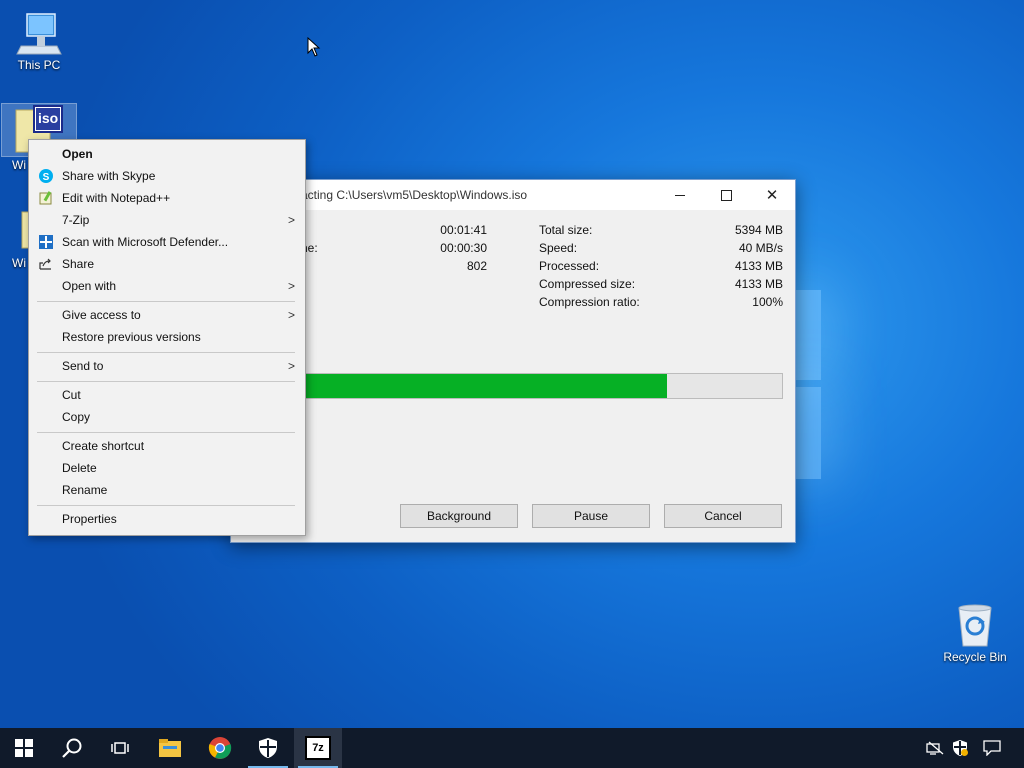 Image resolution: width=1024 pixels, height=768 pixels. I want to click on speed-value: 40 MB/s, so click(760, 248).